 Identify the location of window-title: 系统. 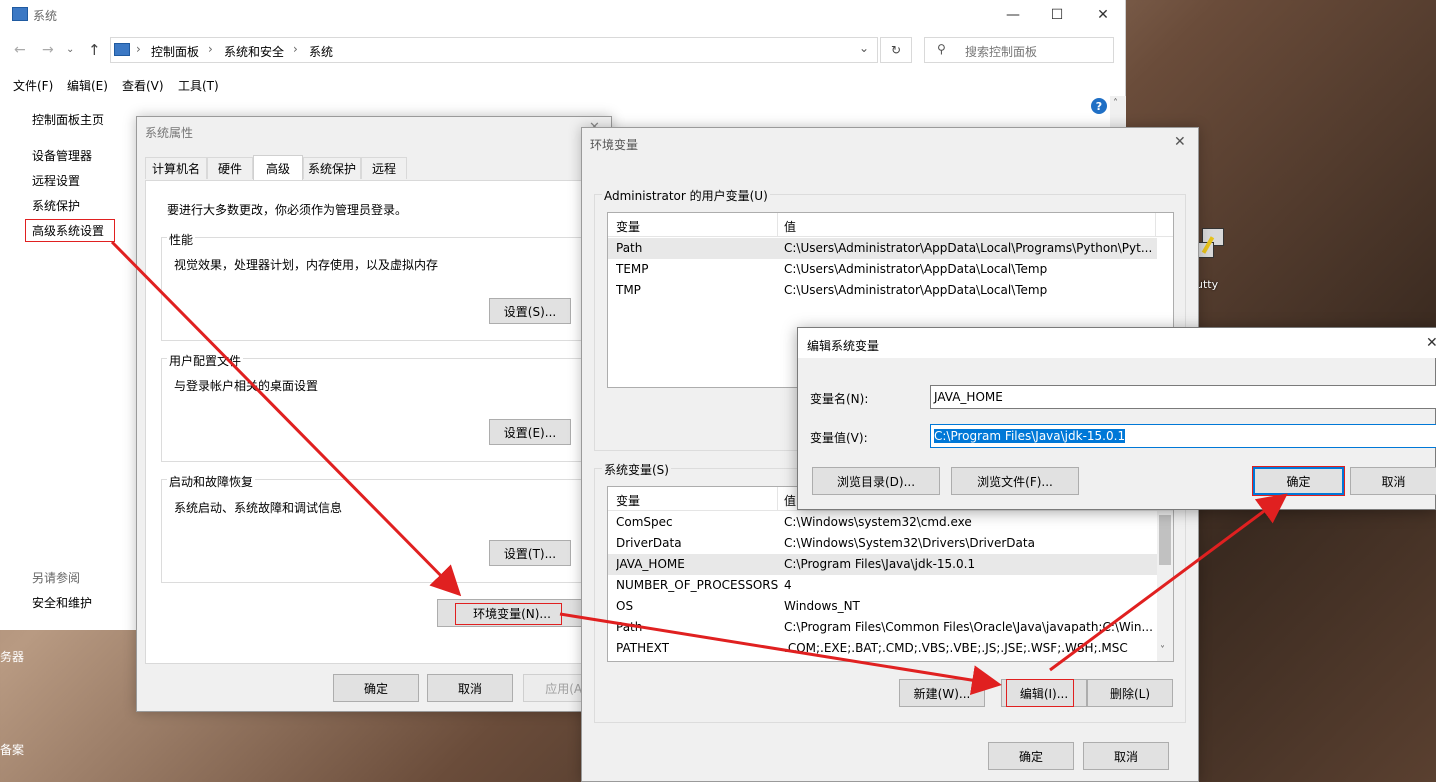
(45, 16).